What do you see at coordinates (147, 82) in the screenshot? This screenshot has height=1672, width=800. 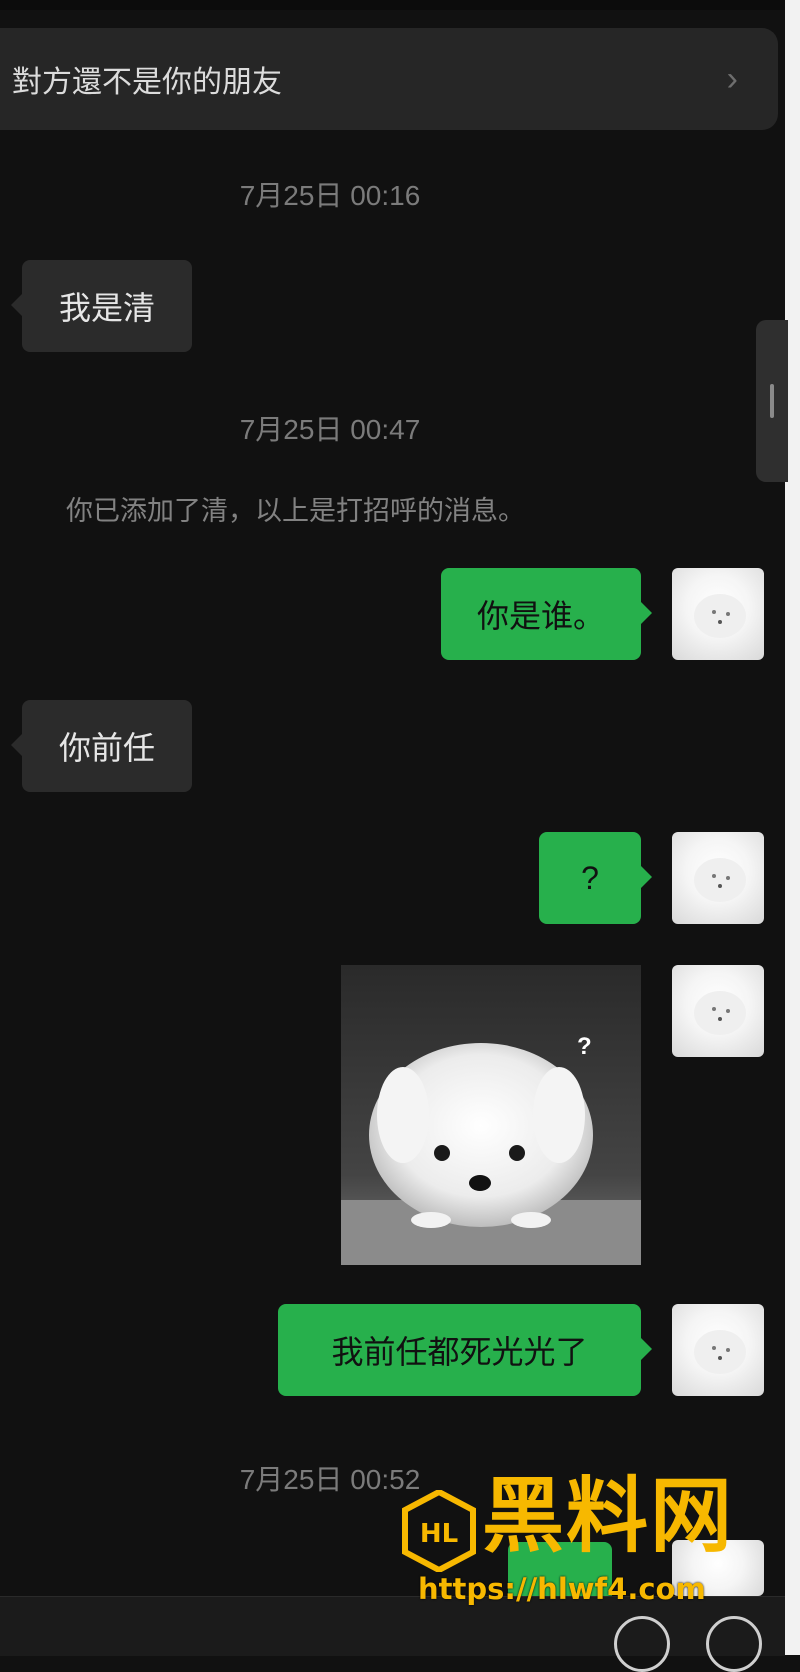 I see `notice-text: 對方還不是你的朋友` at bounding box center [147, 82].